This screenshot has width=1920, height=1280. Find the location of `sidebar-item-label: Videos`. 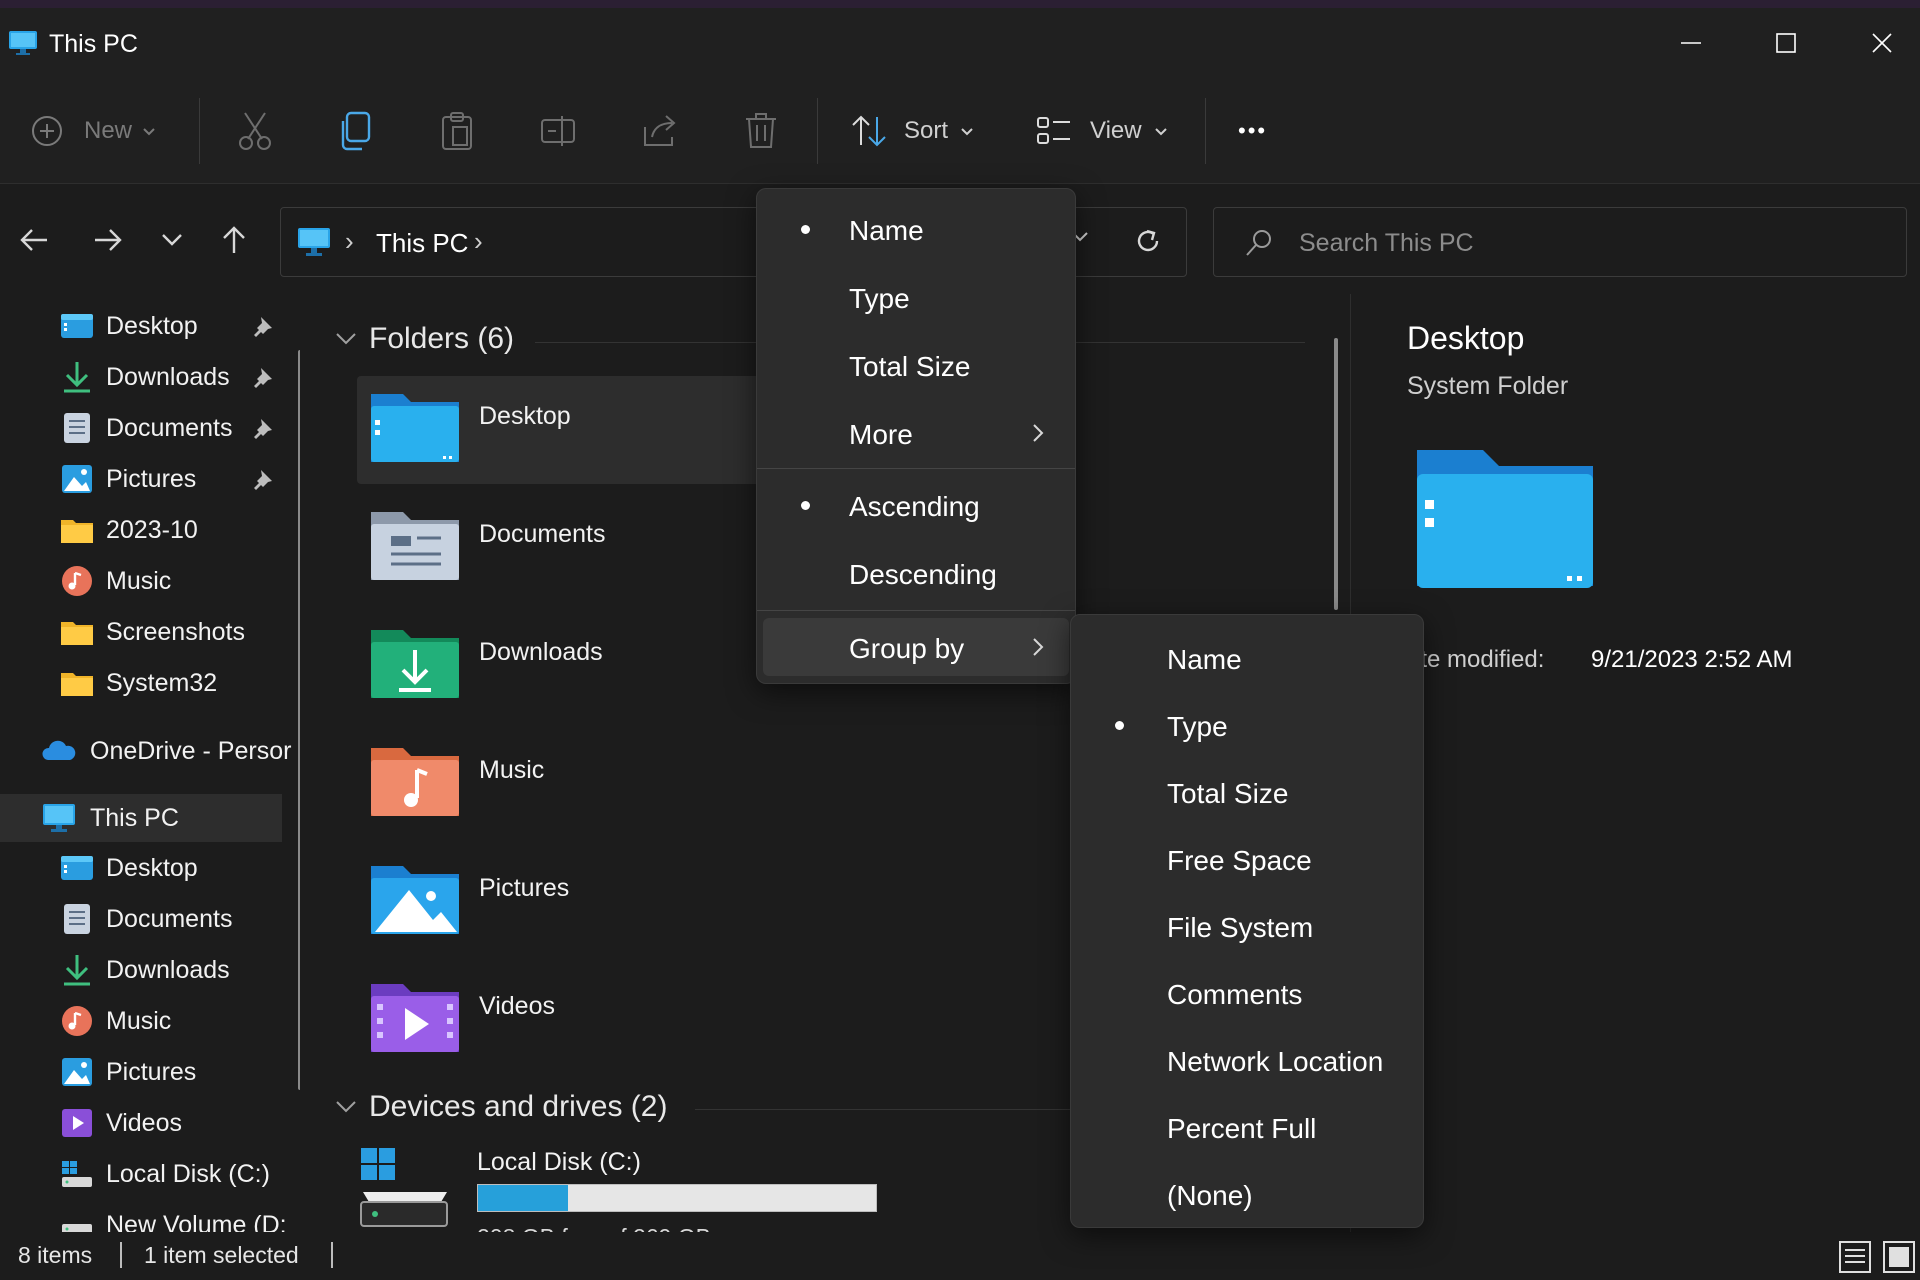

sidebar-item-label: Videos is located at coordinates (144, 1123).